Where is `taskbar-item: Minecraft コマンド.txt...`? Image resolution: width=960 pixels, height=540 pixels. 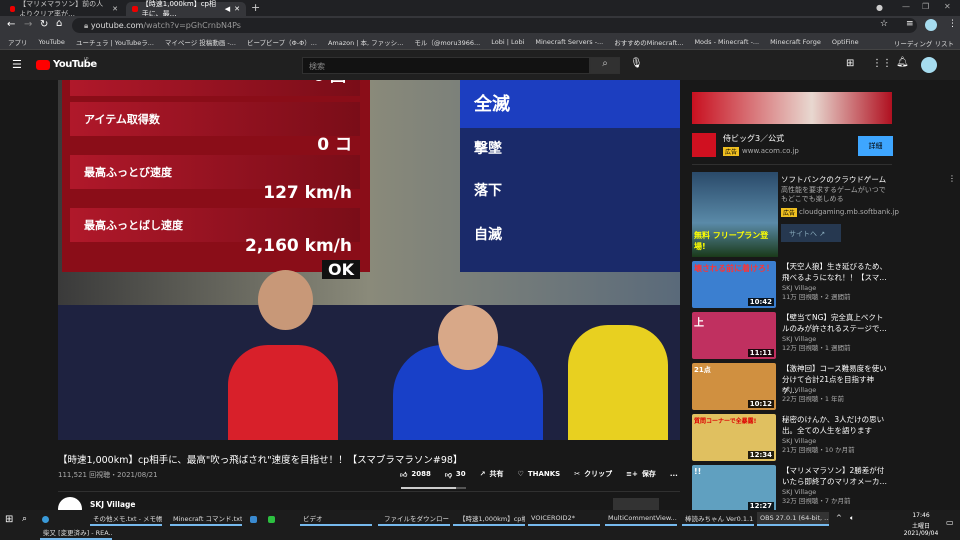
taskbar-item: Minecraft コマンド.txt... is located at coordinates (206, 519).